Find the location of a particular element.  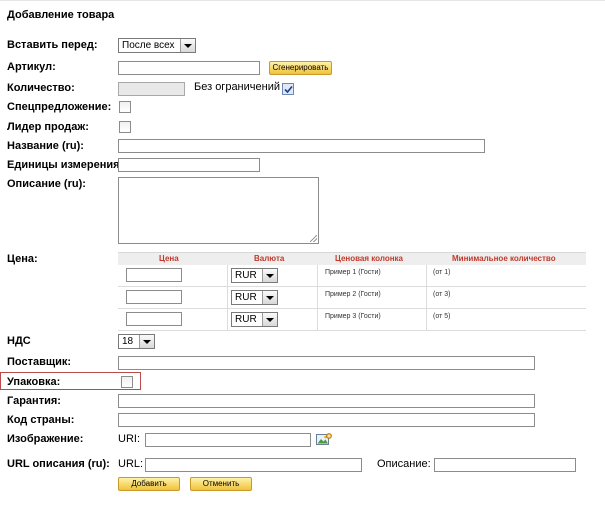

vat-label: НДС is located at coordinates (19, 341).